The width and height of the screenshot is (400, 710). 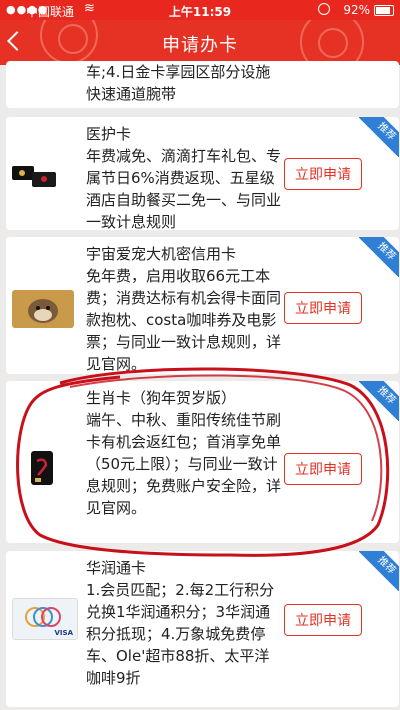 I want to click on nav-bar: 申请办卡, so click(x=200, y=42).